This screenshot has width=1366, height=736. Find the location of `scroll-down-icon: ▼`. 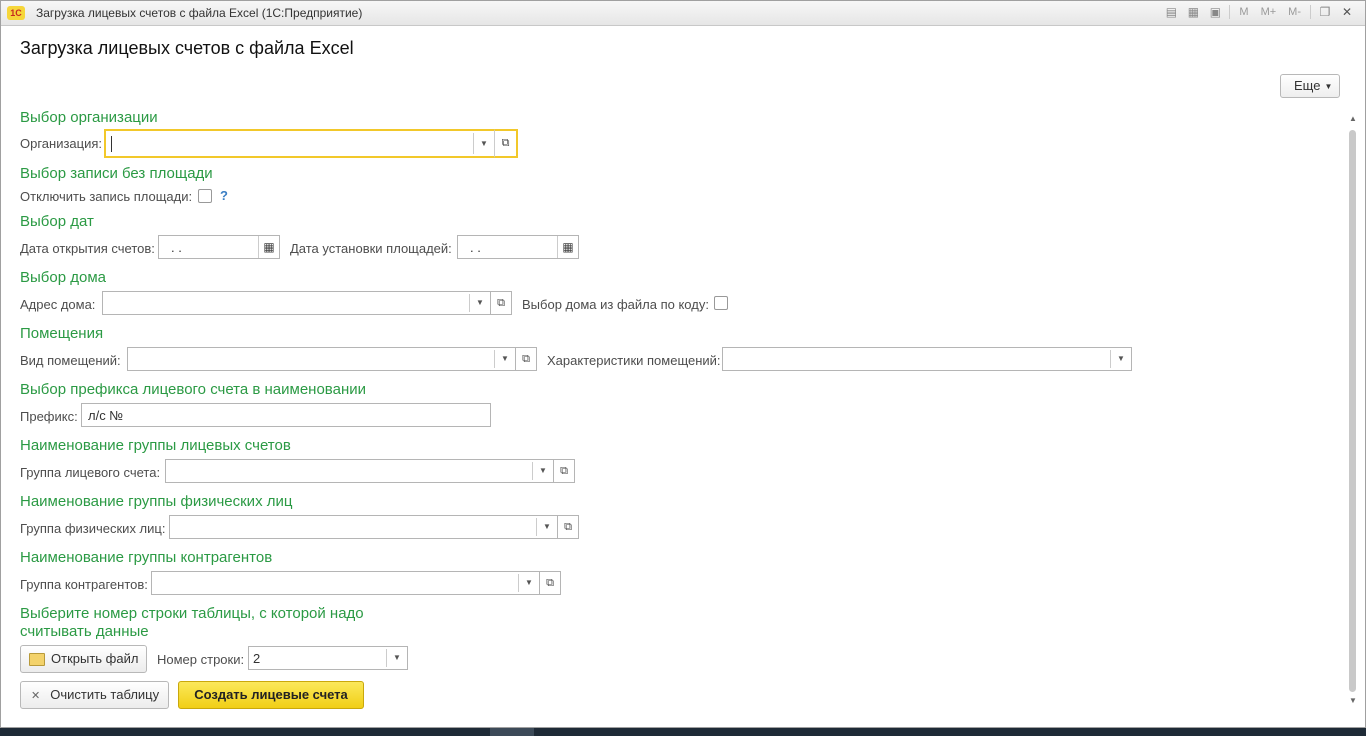

scroll-down-icon: ▼ is located at coordinates (1353, 701).